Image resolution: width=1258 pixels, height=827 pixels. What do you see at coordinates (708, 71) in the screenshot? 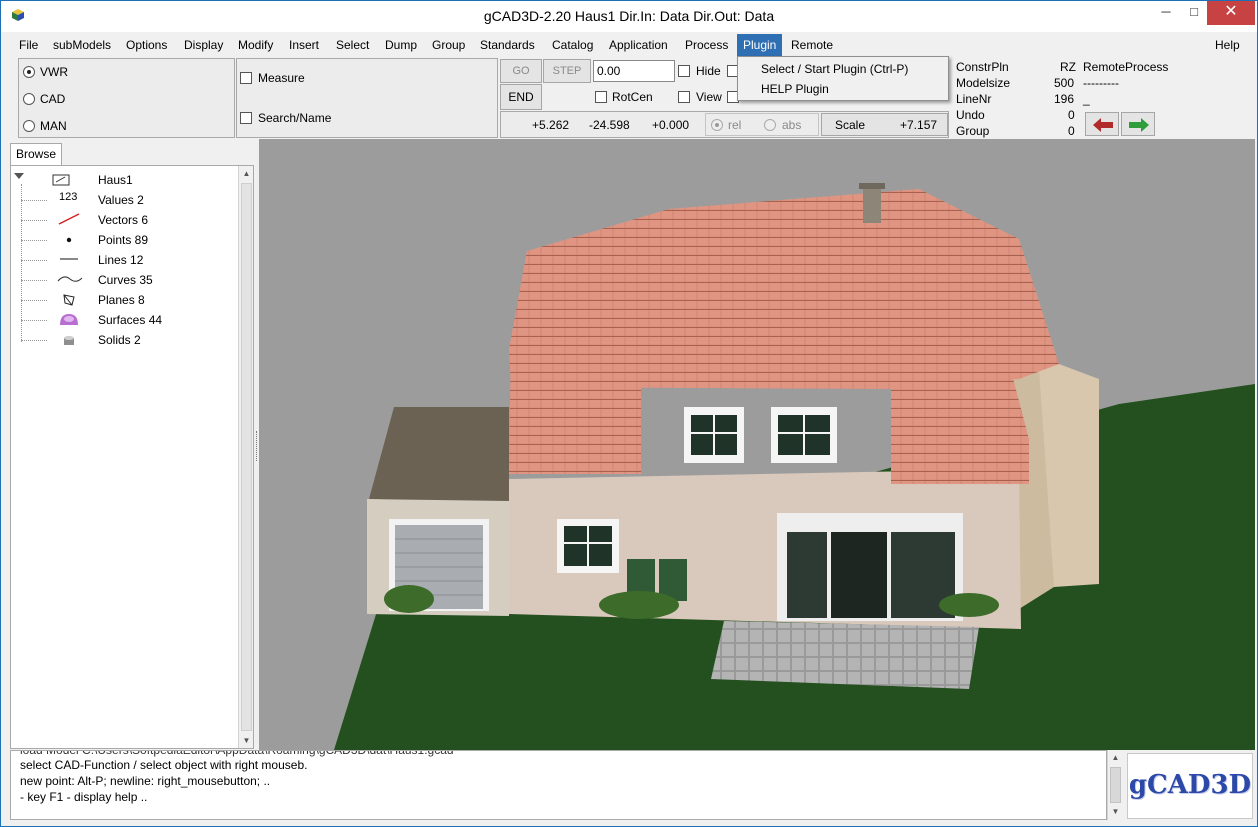
I see `hide-label: Hide` at bounding box center [708, 71].